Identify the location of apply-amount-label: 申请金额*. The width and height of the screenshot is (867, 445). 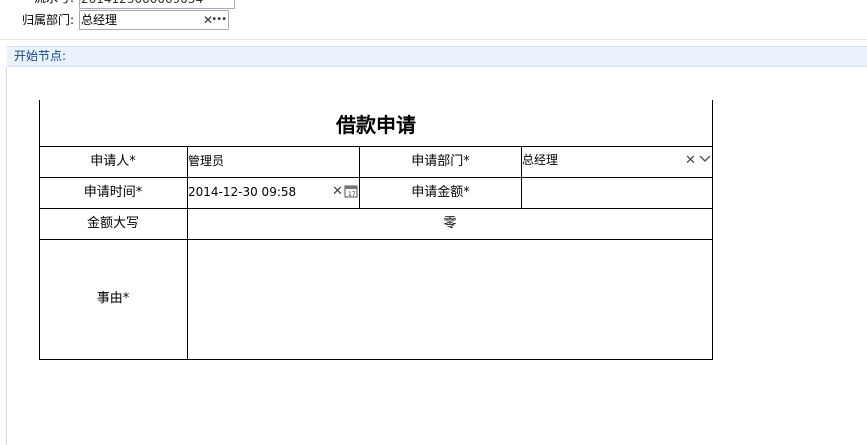
(440, 192).